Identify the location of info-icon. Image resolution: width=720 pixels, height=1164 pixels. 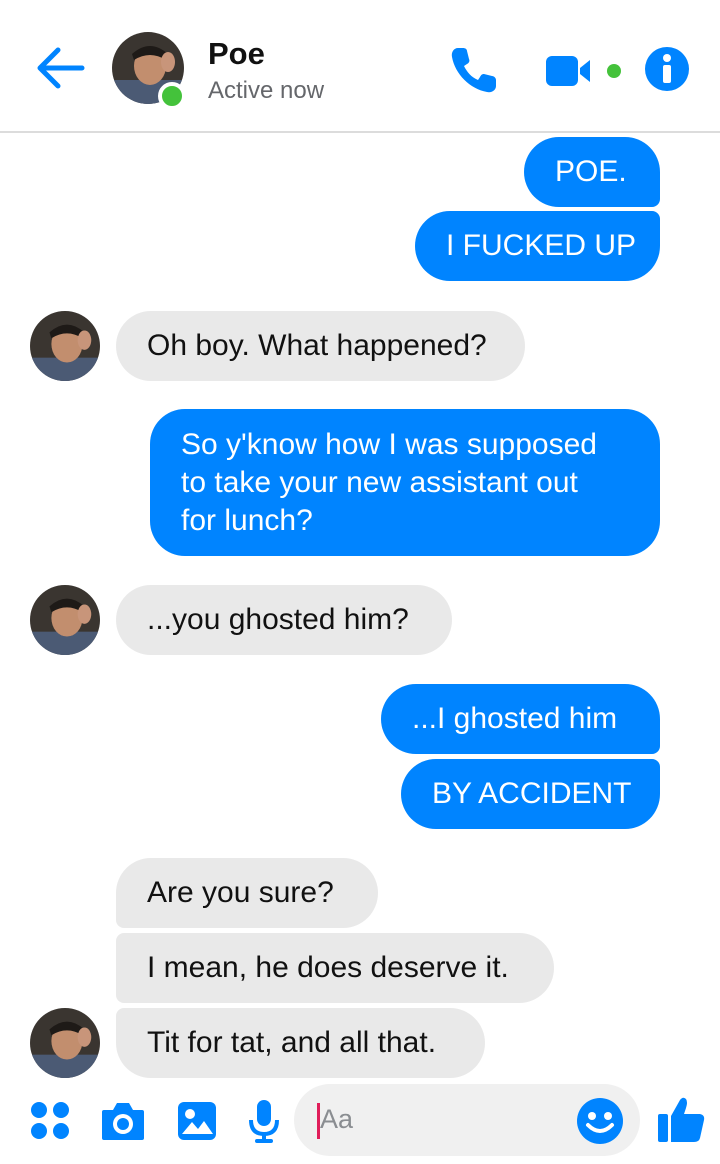
(667, 69).